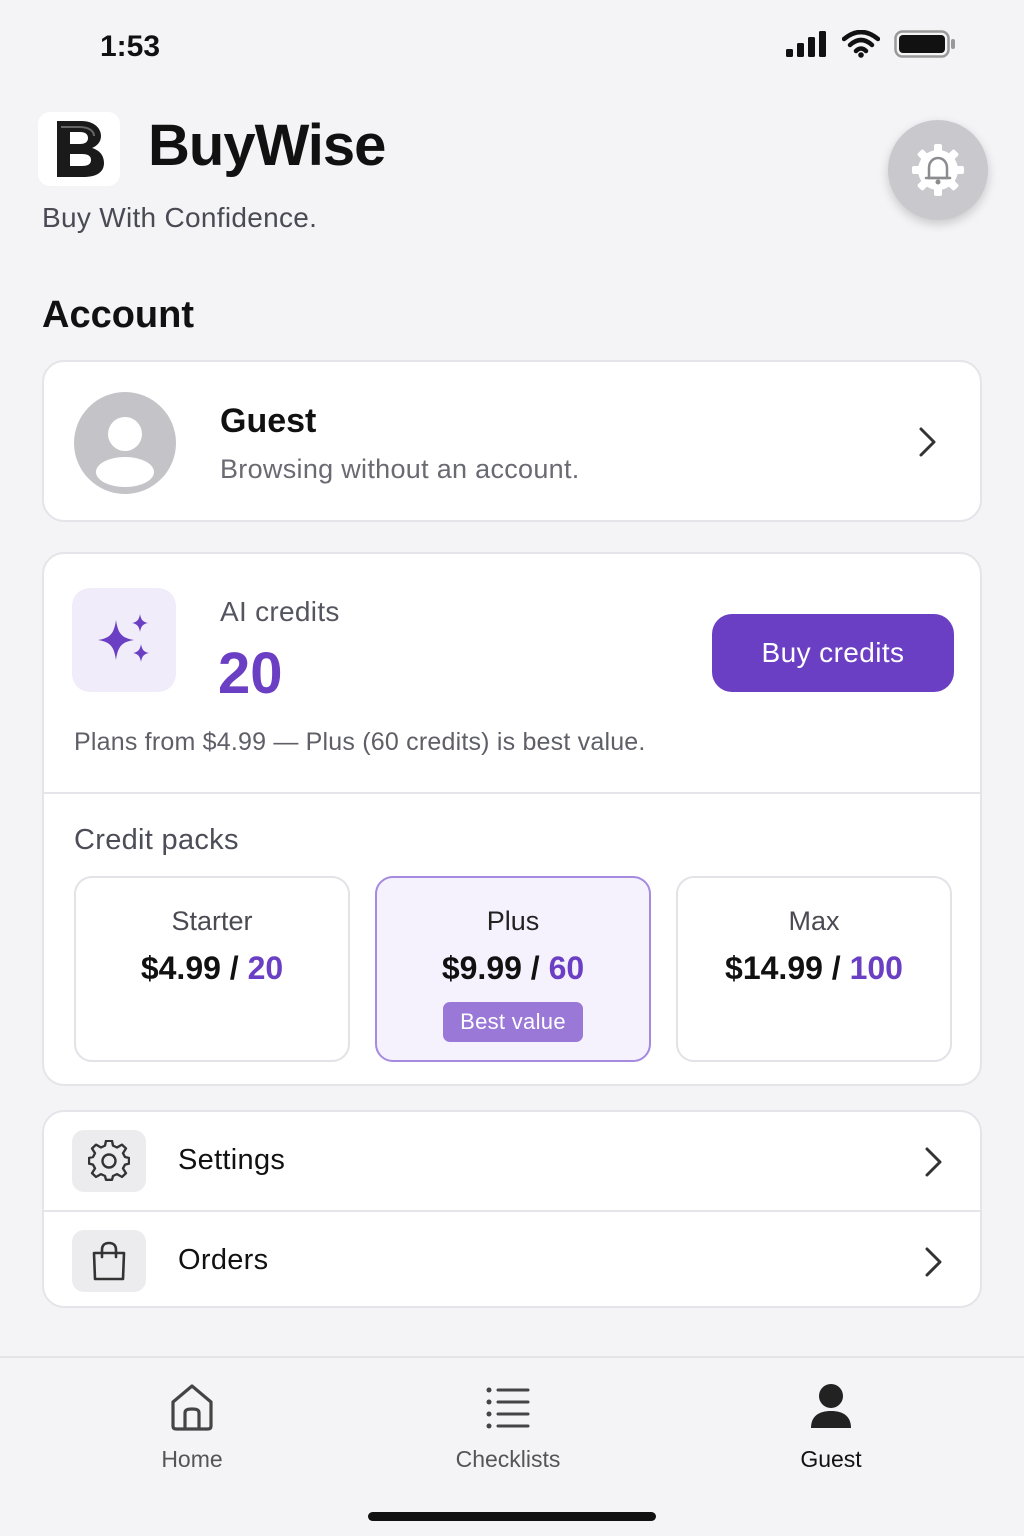 Image resolution: width=1024 pixels, height=1536 pixels. I want to click on menu-item-settings: Settings, so click(512, 1161).